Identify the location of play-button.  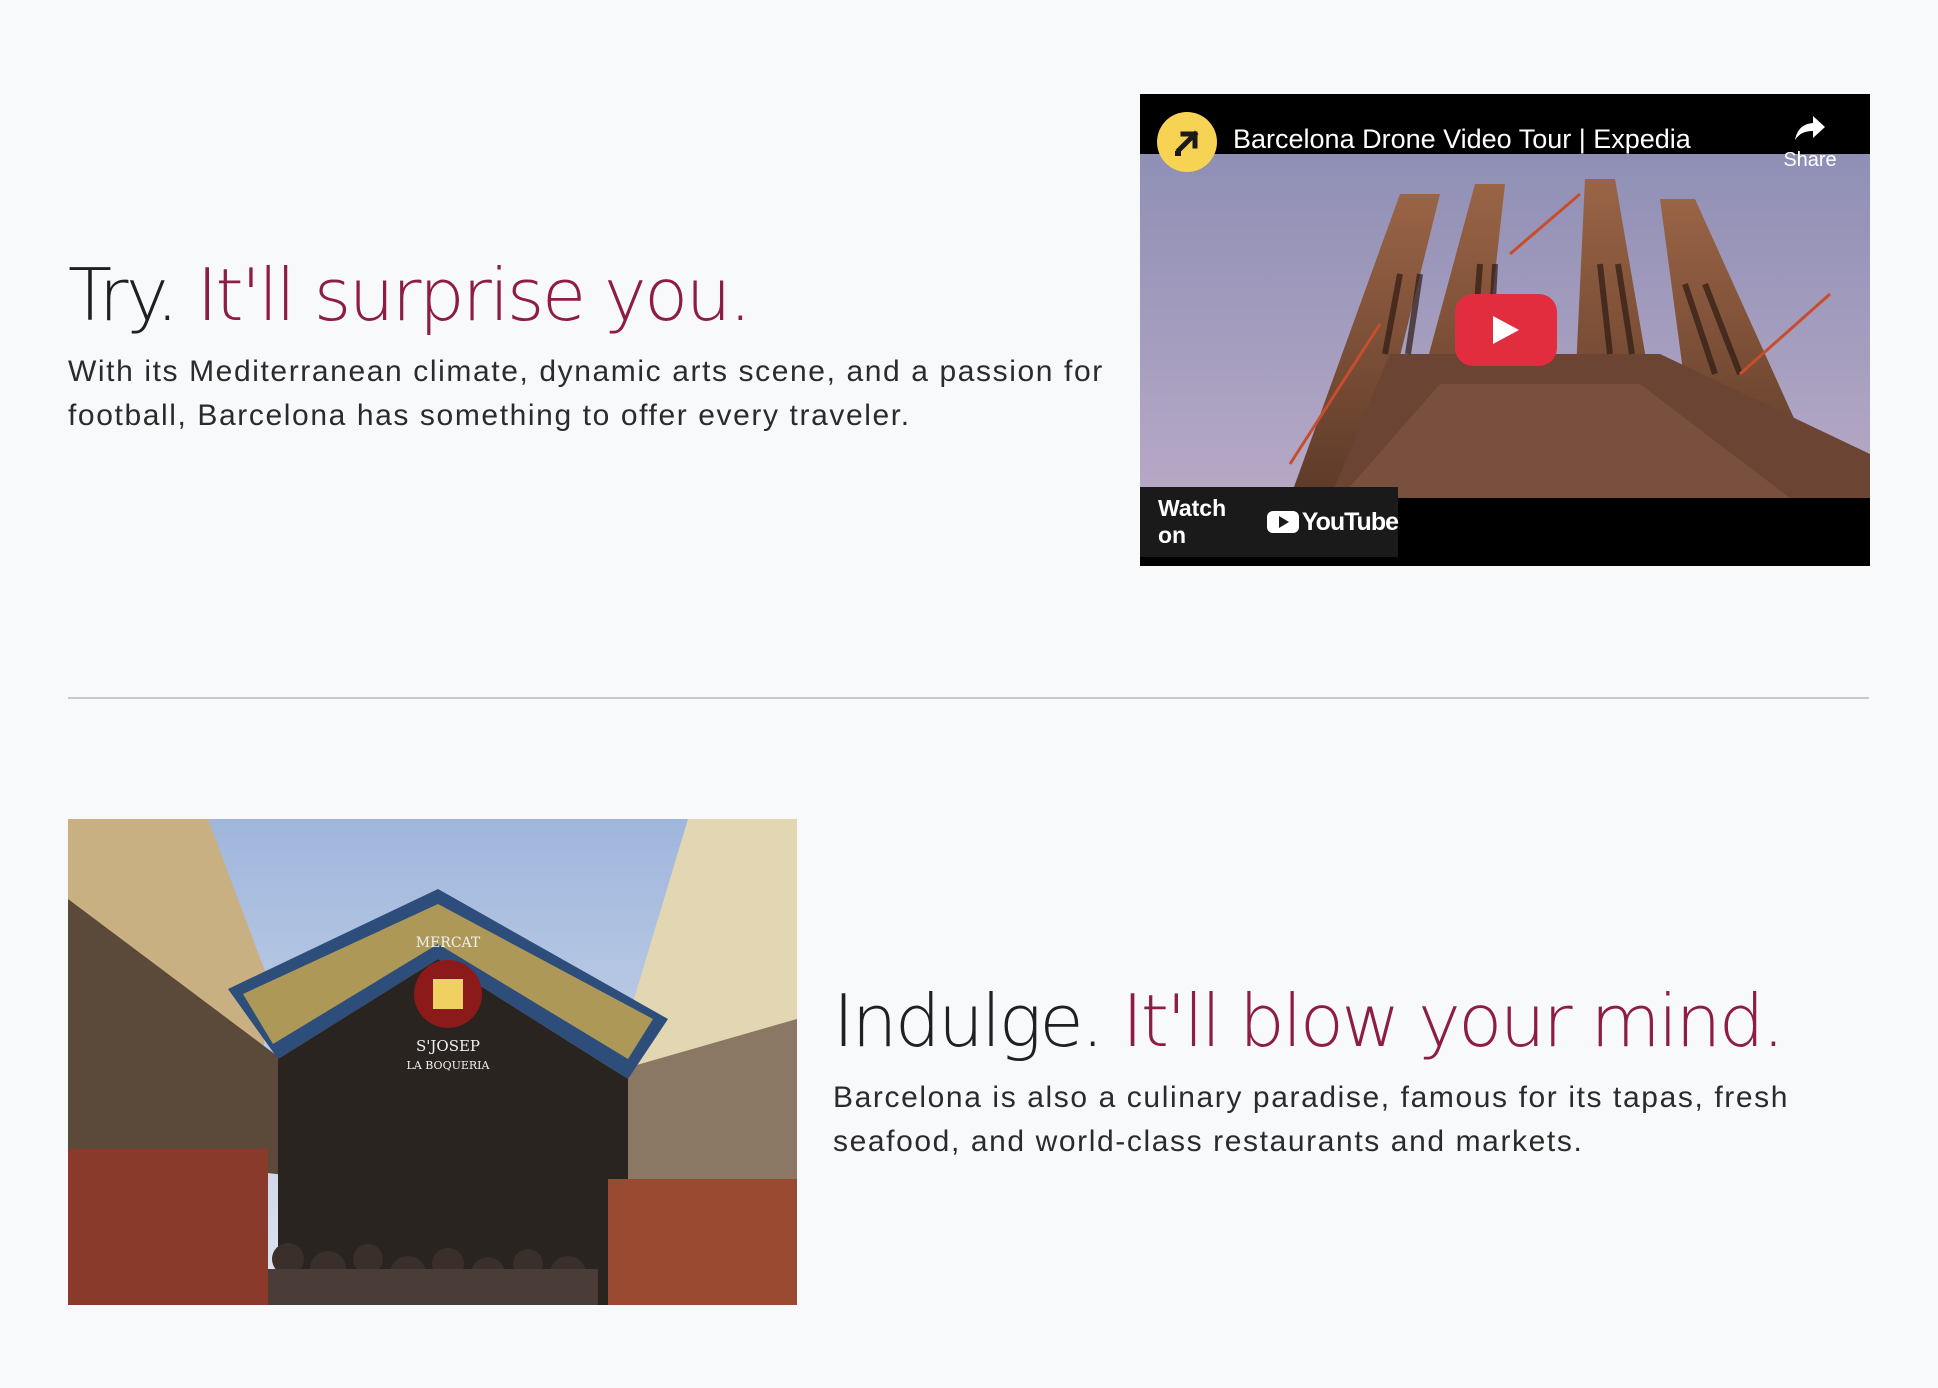
(1506, 330).